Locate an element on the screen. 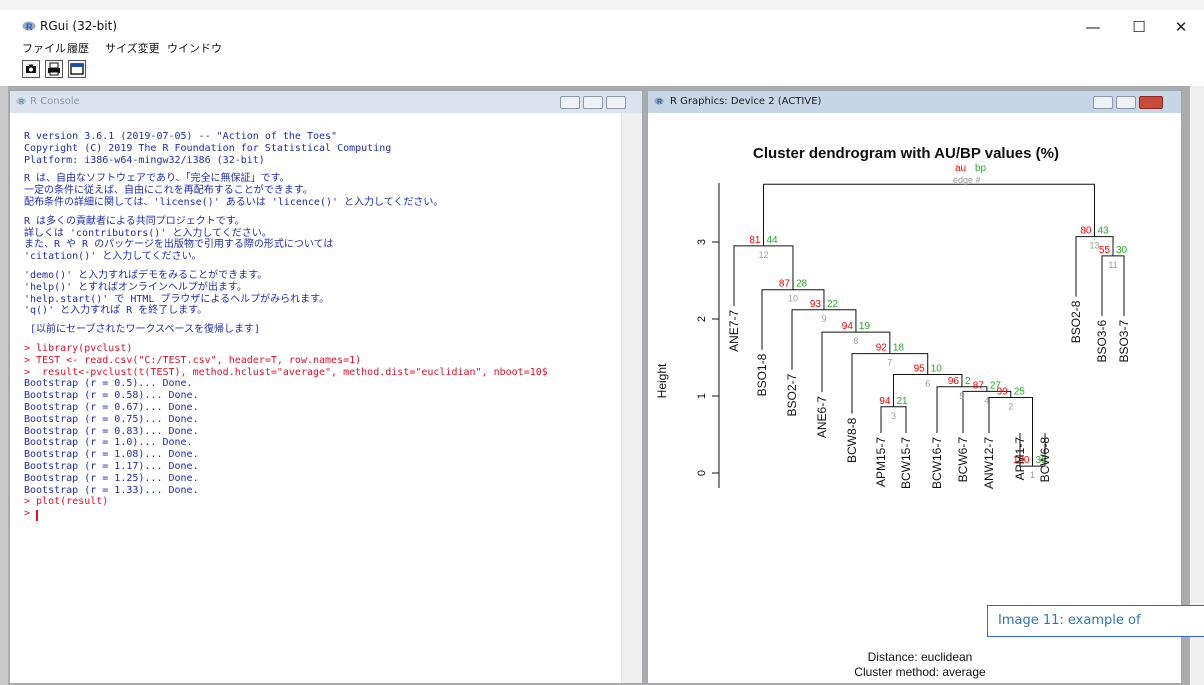 This screenshot has width=1204, height=685. leaf-label: ANE7-7 is located at coordinates (734, 331).